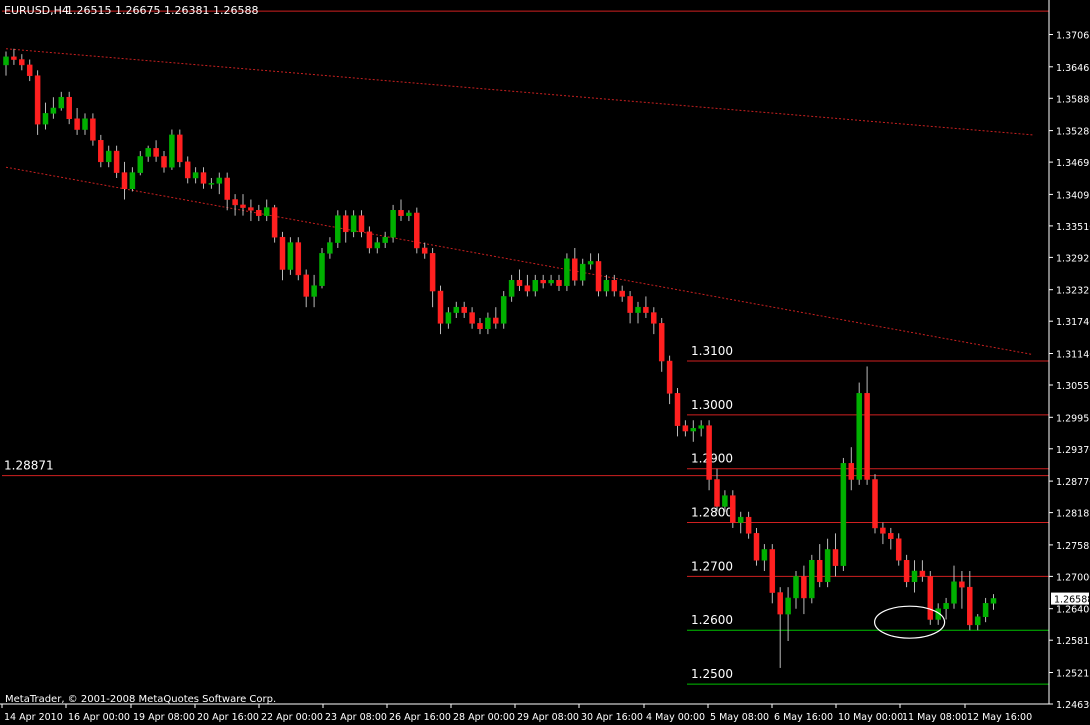  Describe the element at coordinates (712, 566) in the screenshot. I see `level-label: 1.2700` at that location.